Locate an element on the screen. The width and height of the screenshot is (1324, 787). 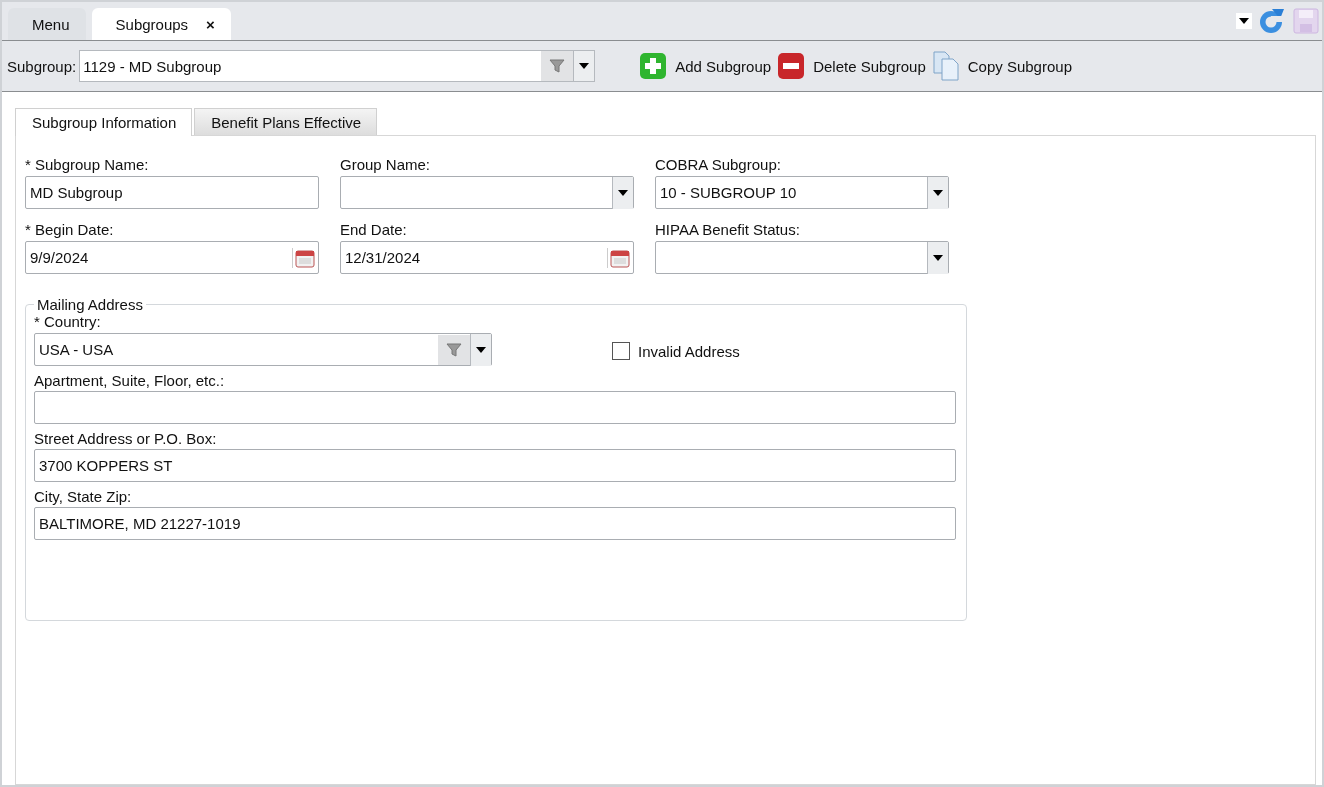
close-icon: × is located at coordinates (210, 24).